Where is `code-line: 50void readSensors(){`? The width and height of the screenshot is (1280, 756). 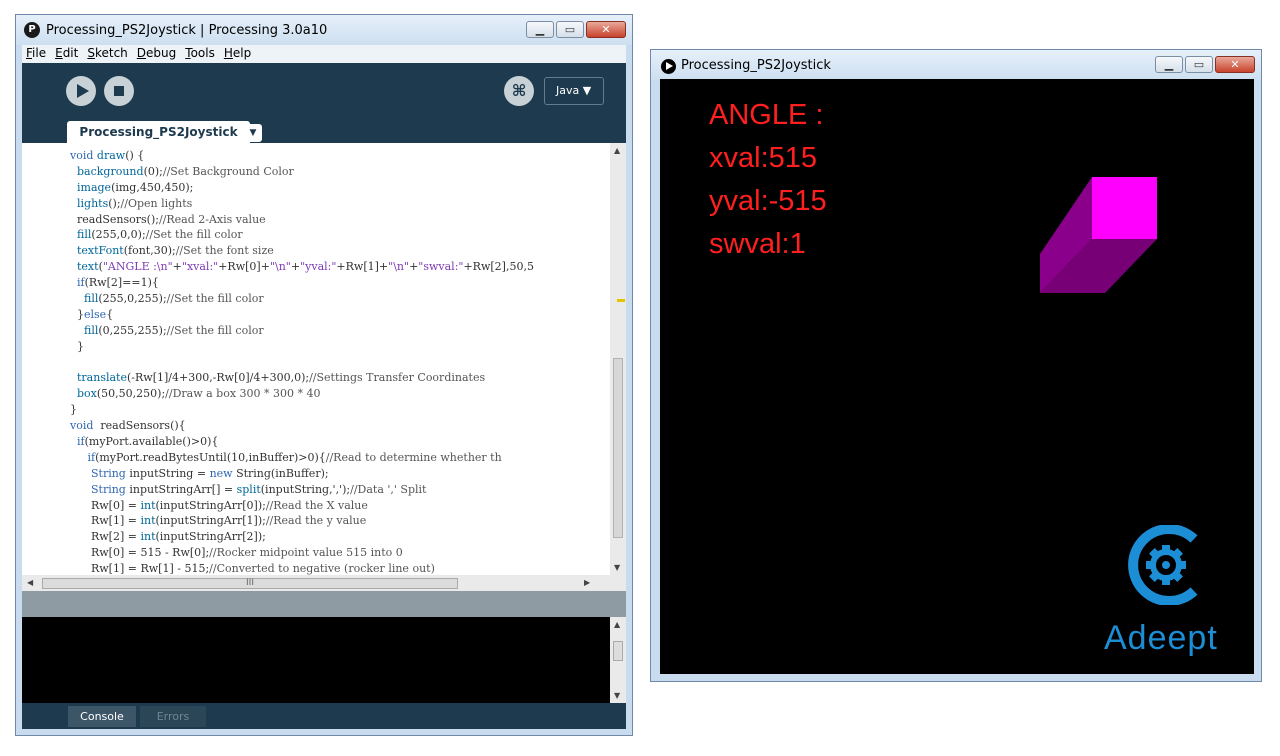 code-line: 50void readSensors(){ is located at coordinates (340, 426).